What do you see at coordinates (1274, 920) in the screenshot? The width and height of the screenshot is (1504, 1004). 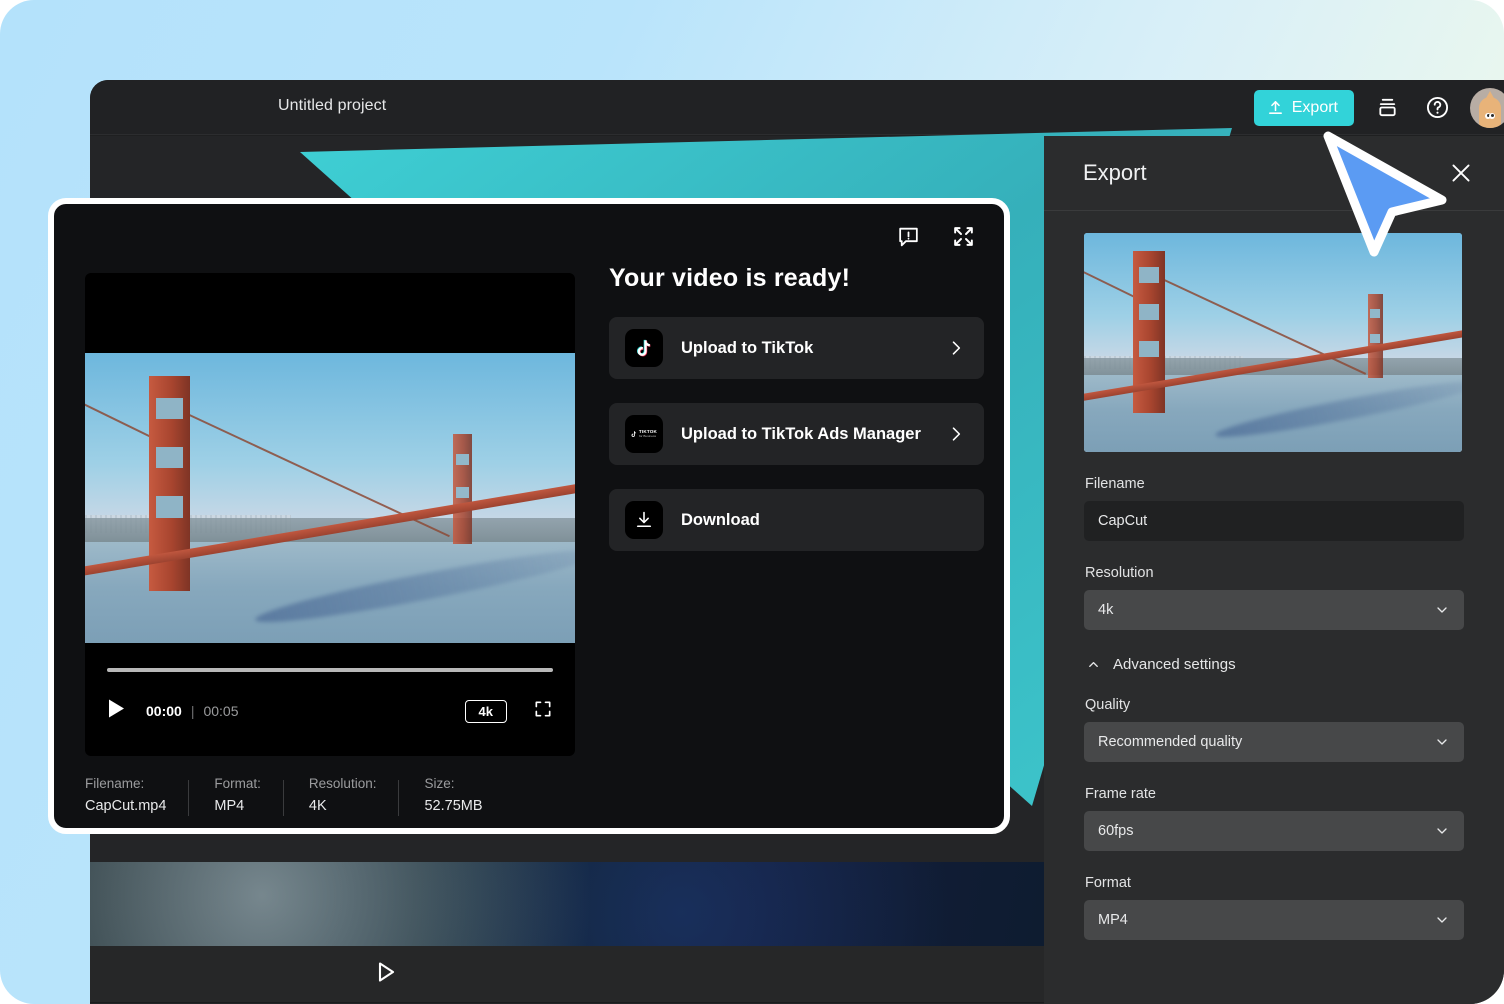 I see `format-select: MP4` at bounding box center [1274, 920].